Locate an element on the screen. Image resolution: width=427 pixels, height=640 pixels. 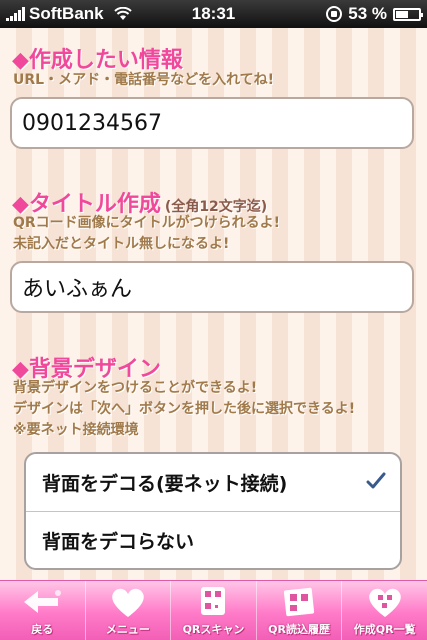
tab-back: 戻る is located at coordinates (43, 610).